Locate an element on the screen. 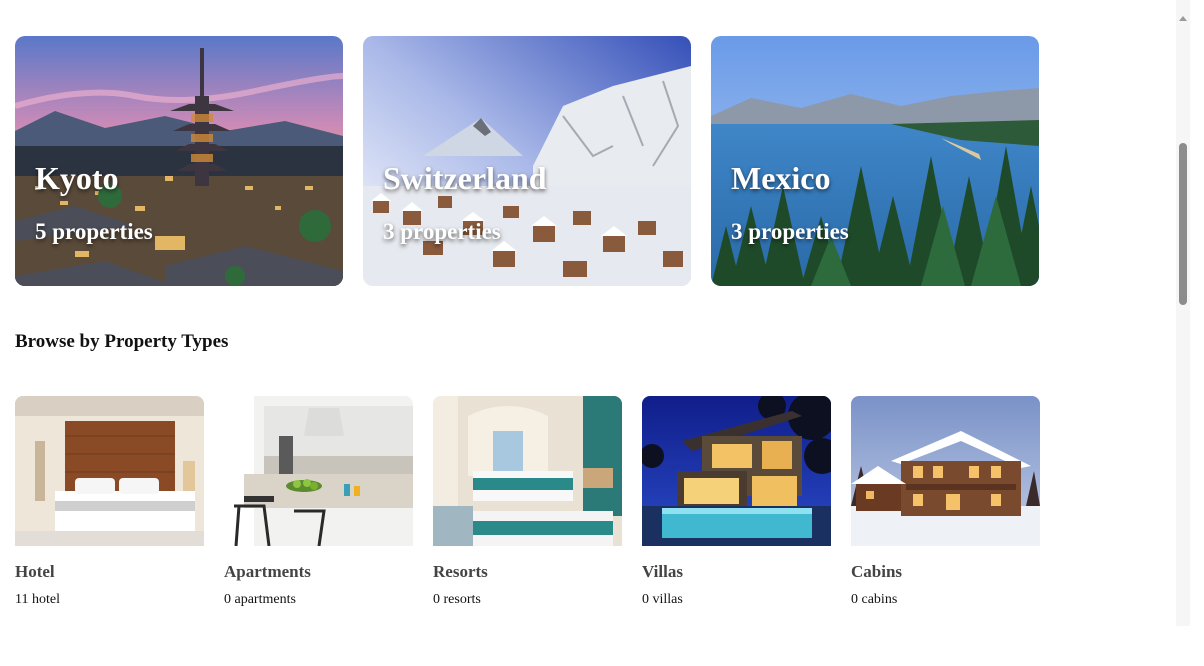  cabins-image is located at coordinates (945, 471).